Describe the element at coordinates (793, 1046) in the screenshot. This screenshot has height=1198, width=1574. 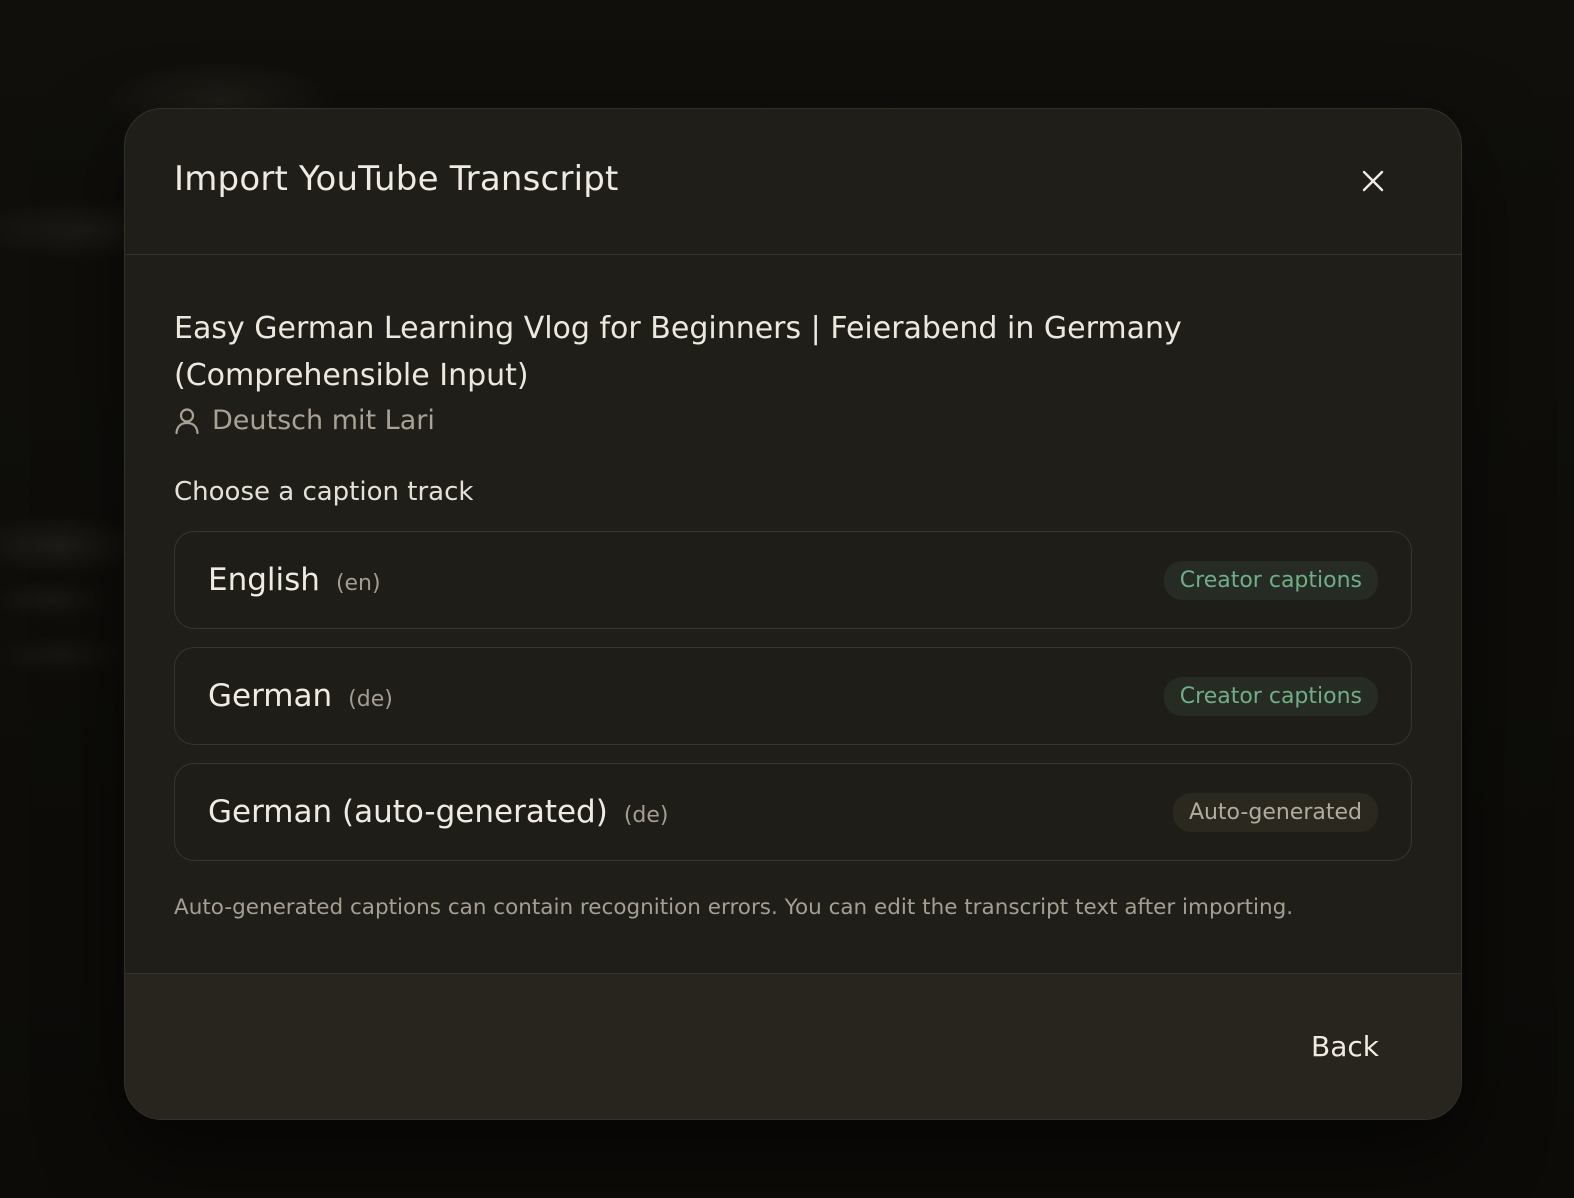
I see `dialog-footer: Back` at that location.